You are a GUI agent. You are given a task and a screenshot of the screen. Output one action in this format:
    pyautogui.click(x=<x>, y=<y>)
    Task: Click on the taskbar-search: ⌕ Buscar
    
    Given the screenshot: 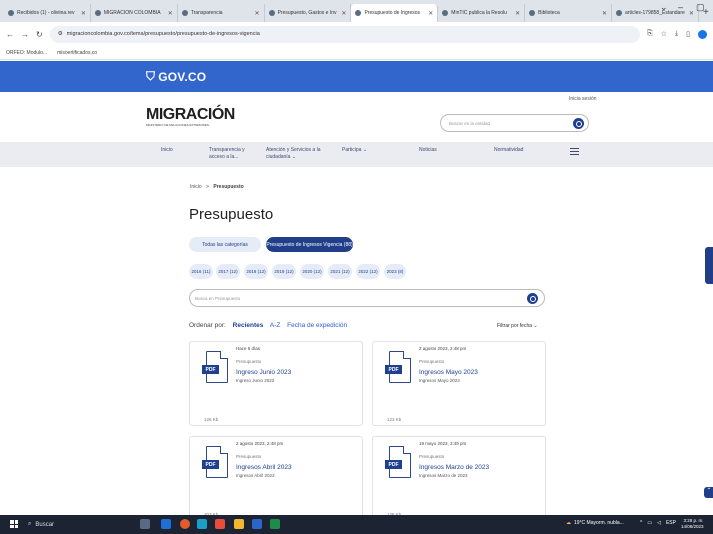 What is the action you would take?
    pyautogui.click(x=72, y=524)
    